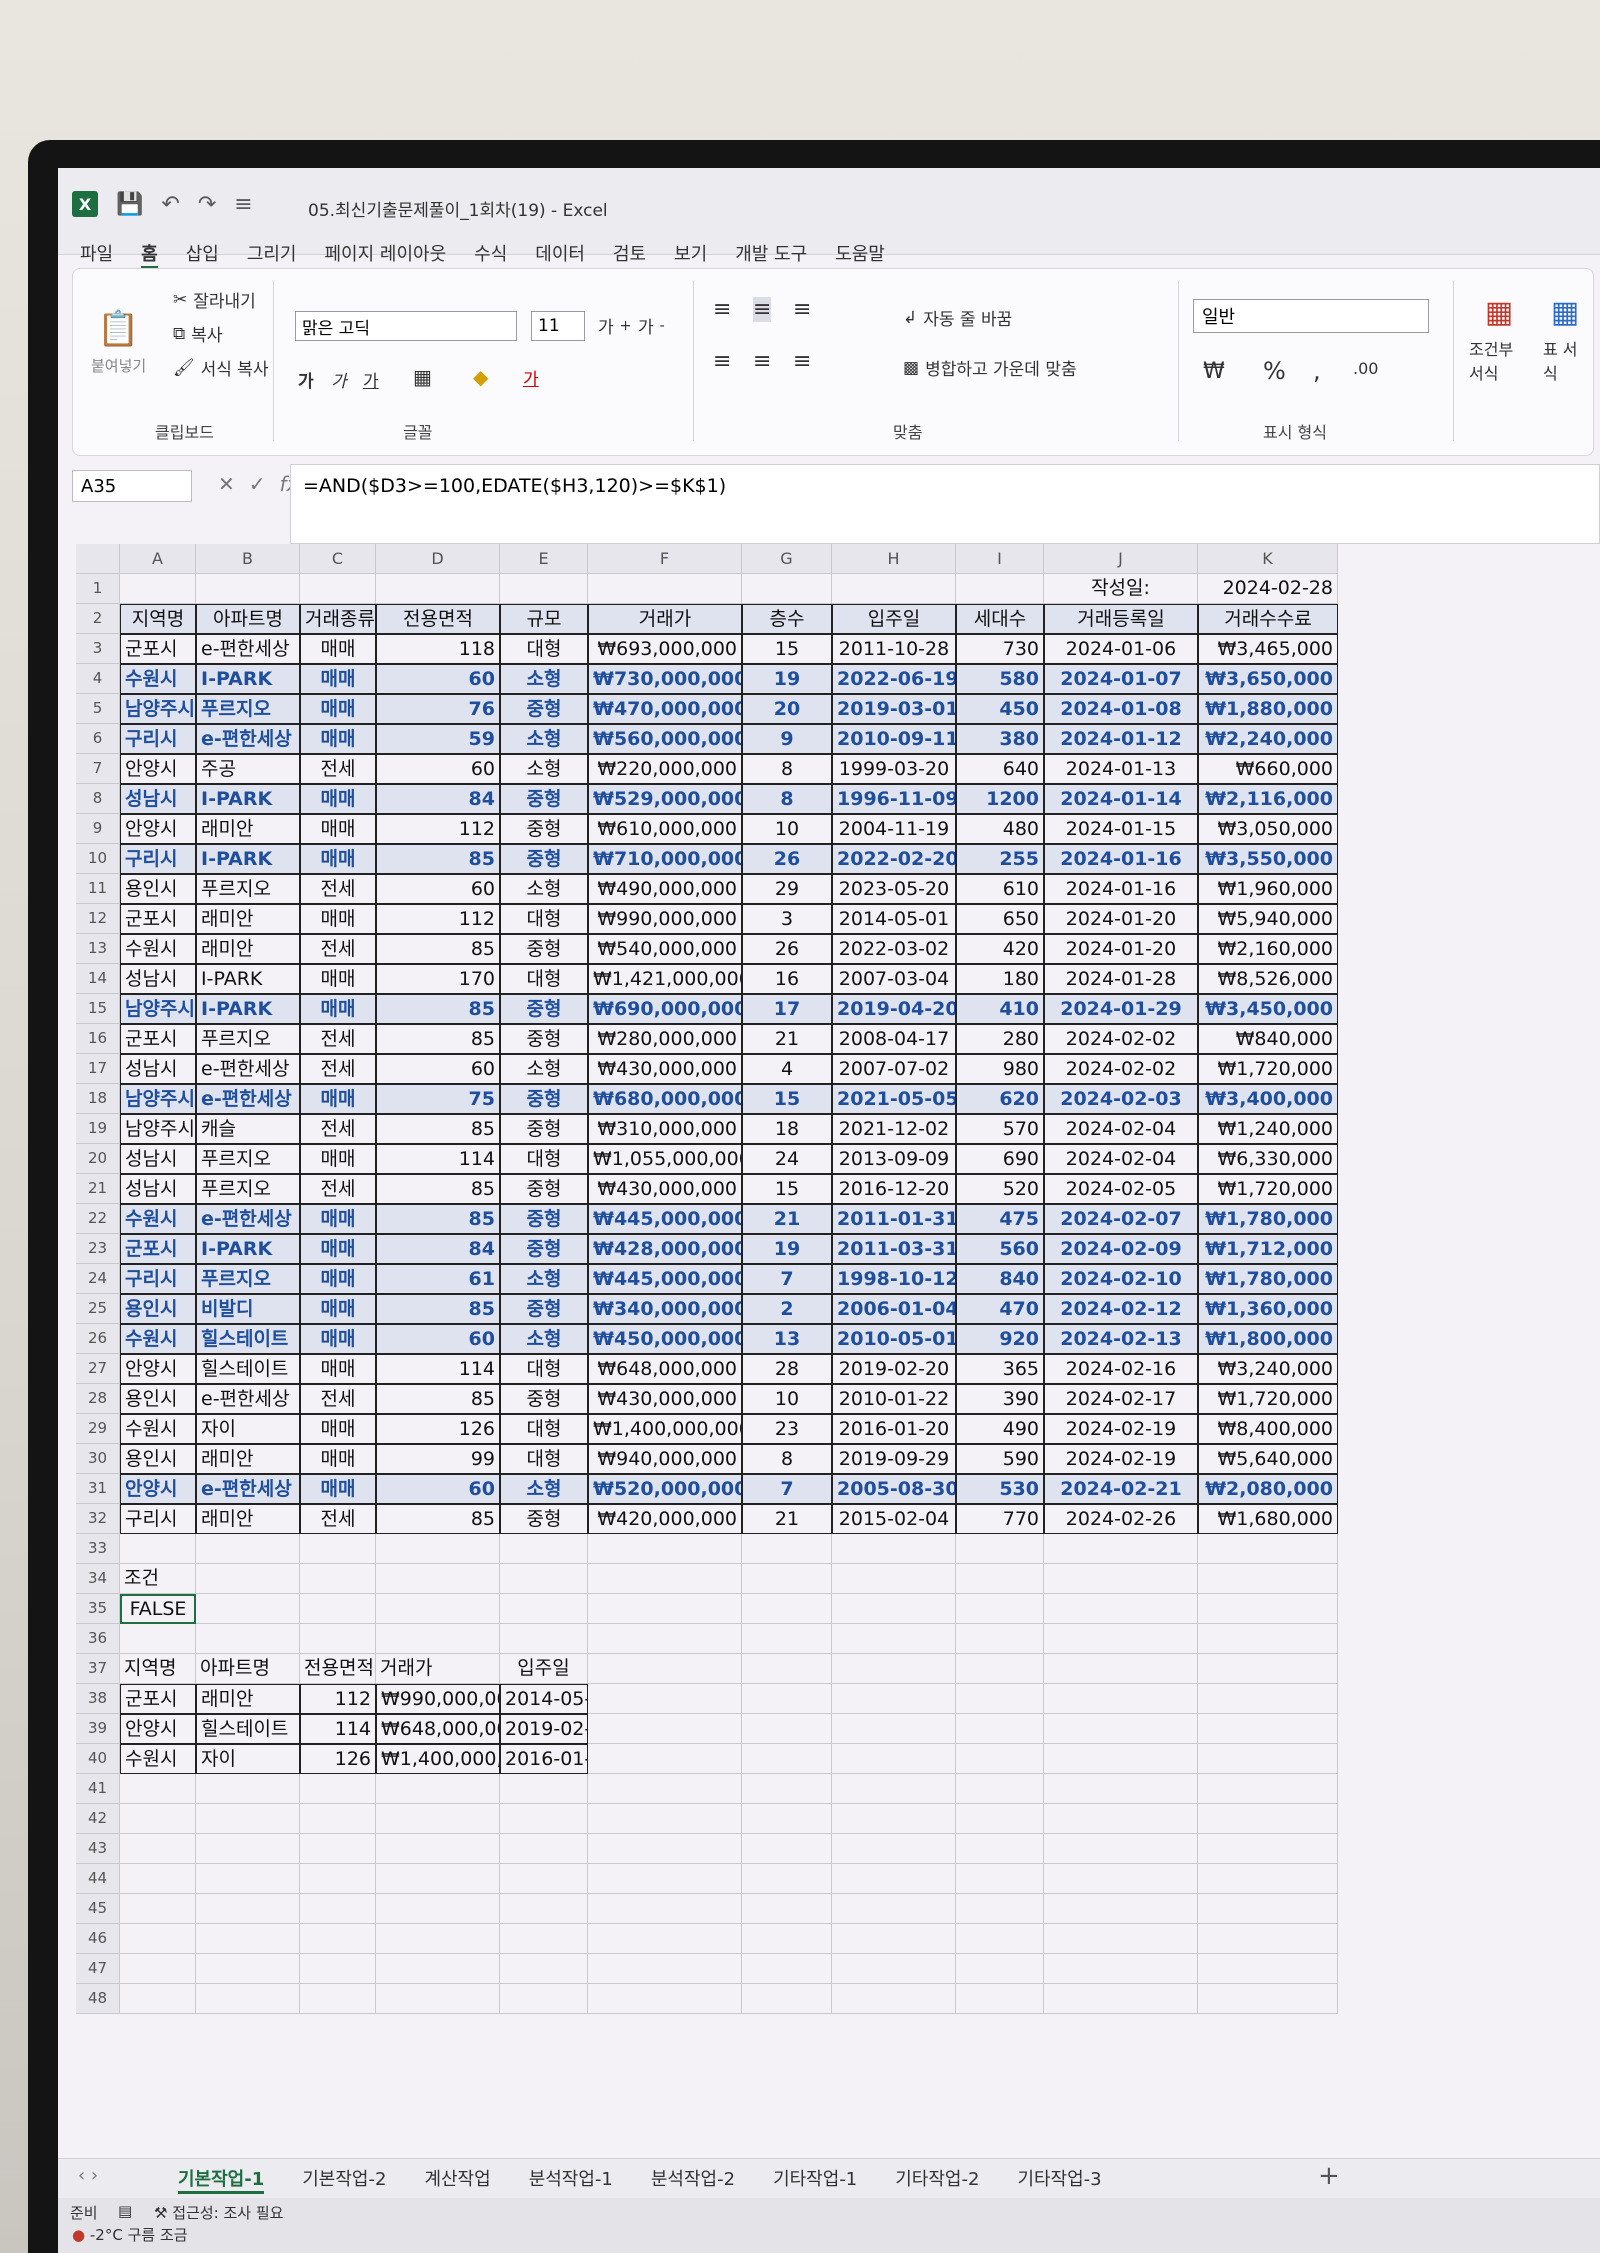 The image size is (1600, 2253). I want to click on data-cell: 2024-02-03, so click(1121, 1099).